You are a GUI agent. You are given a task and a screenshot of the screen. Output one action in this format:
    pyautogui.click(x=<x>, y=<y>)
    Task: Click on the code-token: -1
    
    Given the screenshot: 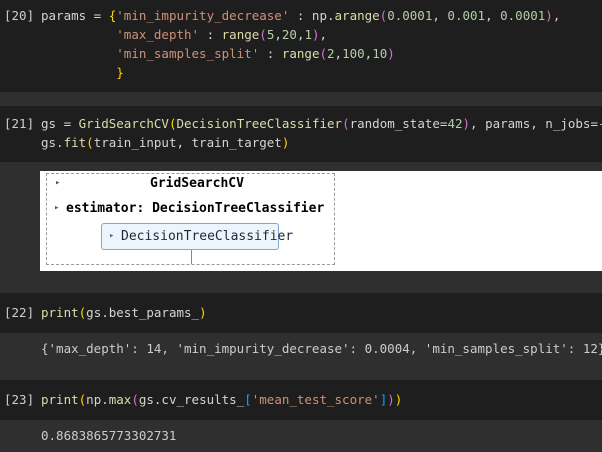 What is the action you would take?
    pyautogui.click(x=600, y=123)
    